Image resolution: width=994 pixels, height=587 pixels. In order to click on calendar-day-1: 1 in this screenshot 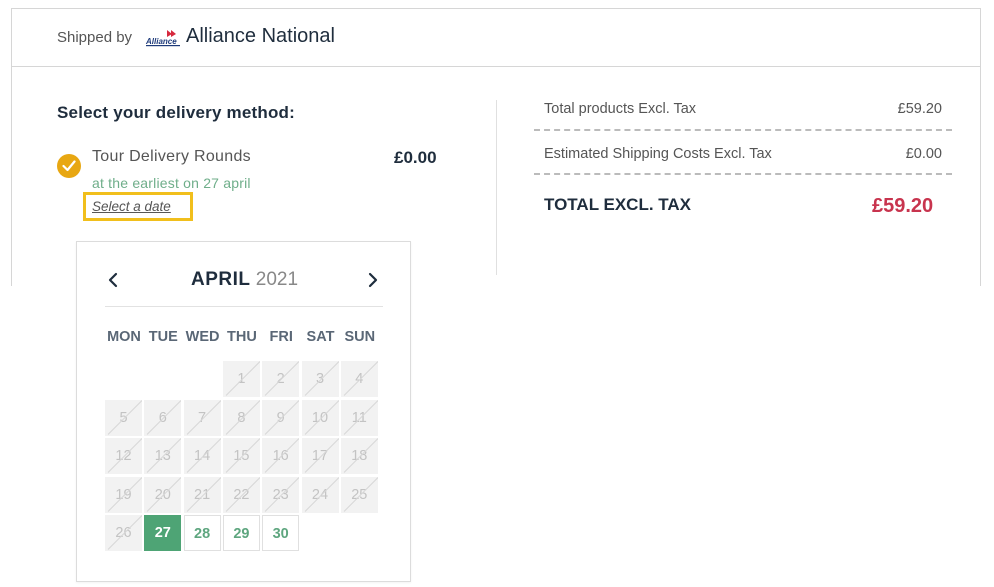, I will do `click(241, 379)`.